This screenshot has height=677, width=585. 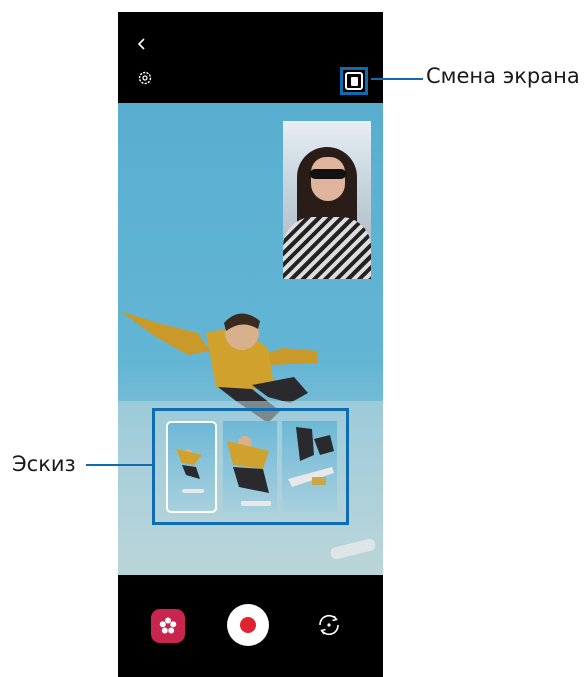 I want to click on effects-button, so click(x=168, y=626).